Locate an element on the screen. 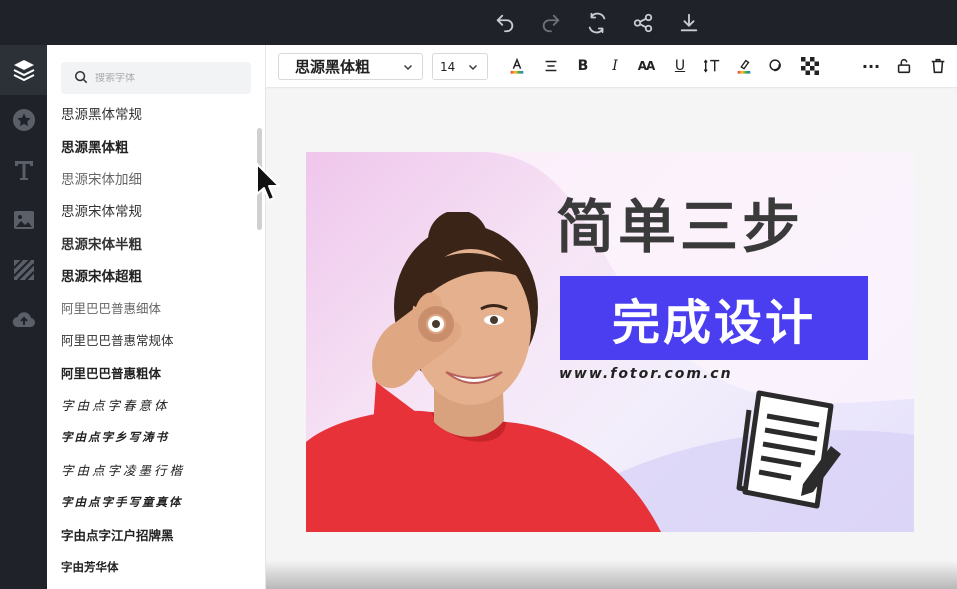 The height and width of the screenshot is (589, 957). subheadline-box: 完成设计 is located at coordinates (714, 318).